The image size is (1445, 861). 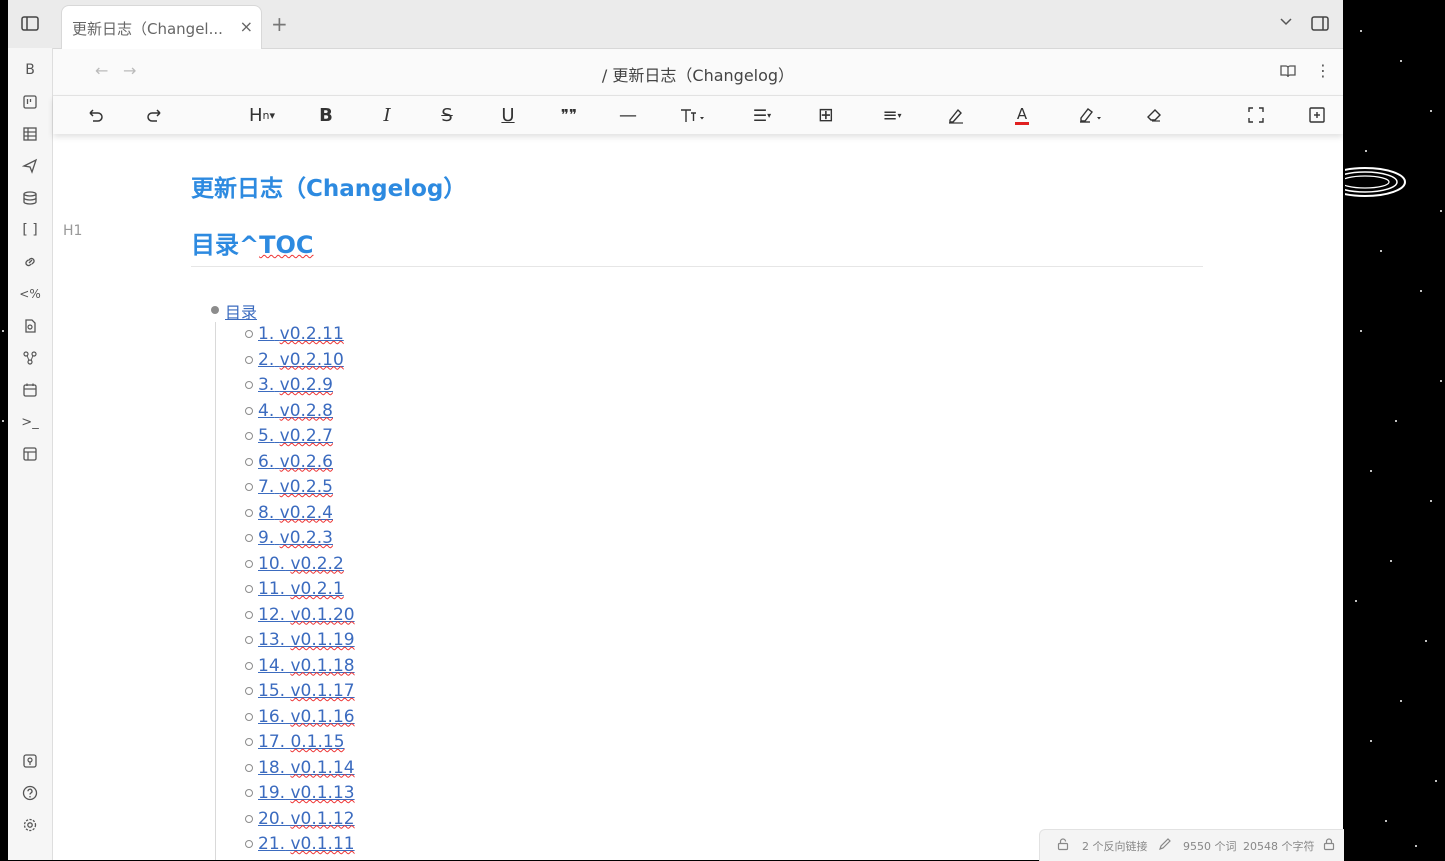 I want to click on kanban-icon, so click(x=30, y=102).